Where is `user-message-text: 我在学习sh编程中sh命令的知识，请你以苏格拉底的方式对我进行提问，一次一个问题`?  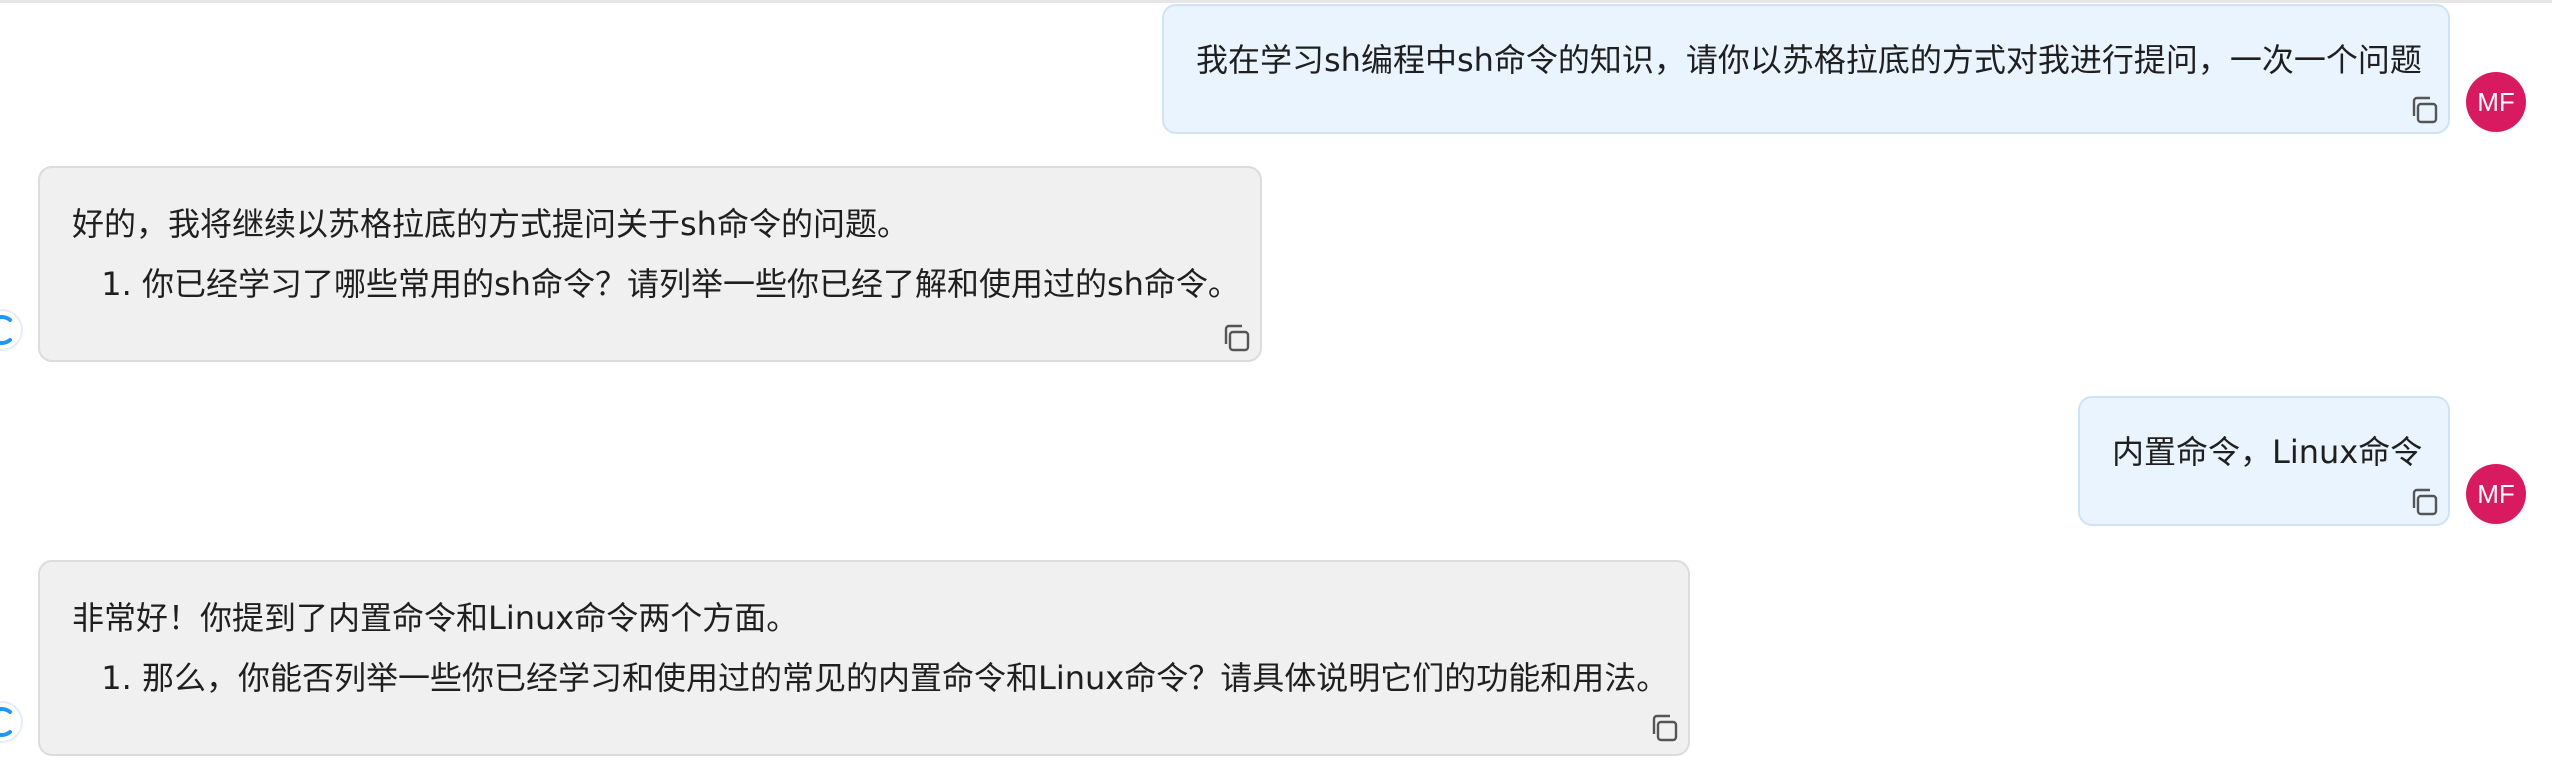
user-message-text: 我在学习sh编程中sh命令的知识，请你以苏格拉底的方式对我进行提问，一次一个问题 is located at coordinates (1809, 60).